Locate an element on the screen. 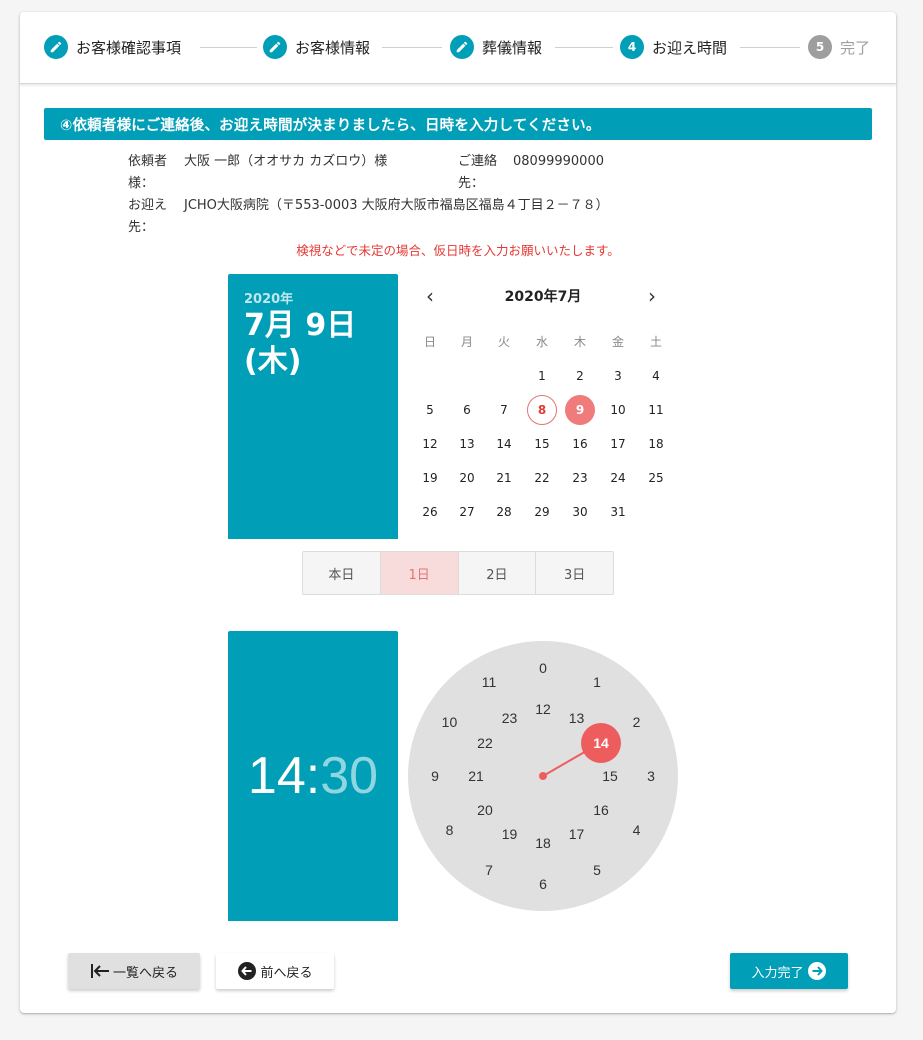 This screenshot has width=923, height=1040. quick-today-button: 本日 is located at coordinates (342, 573).